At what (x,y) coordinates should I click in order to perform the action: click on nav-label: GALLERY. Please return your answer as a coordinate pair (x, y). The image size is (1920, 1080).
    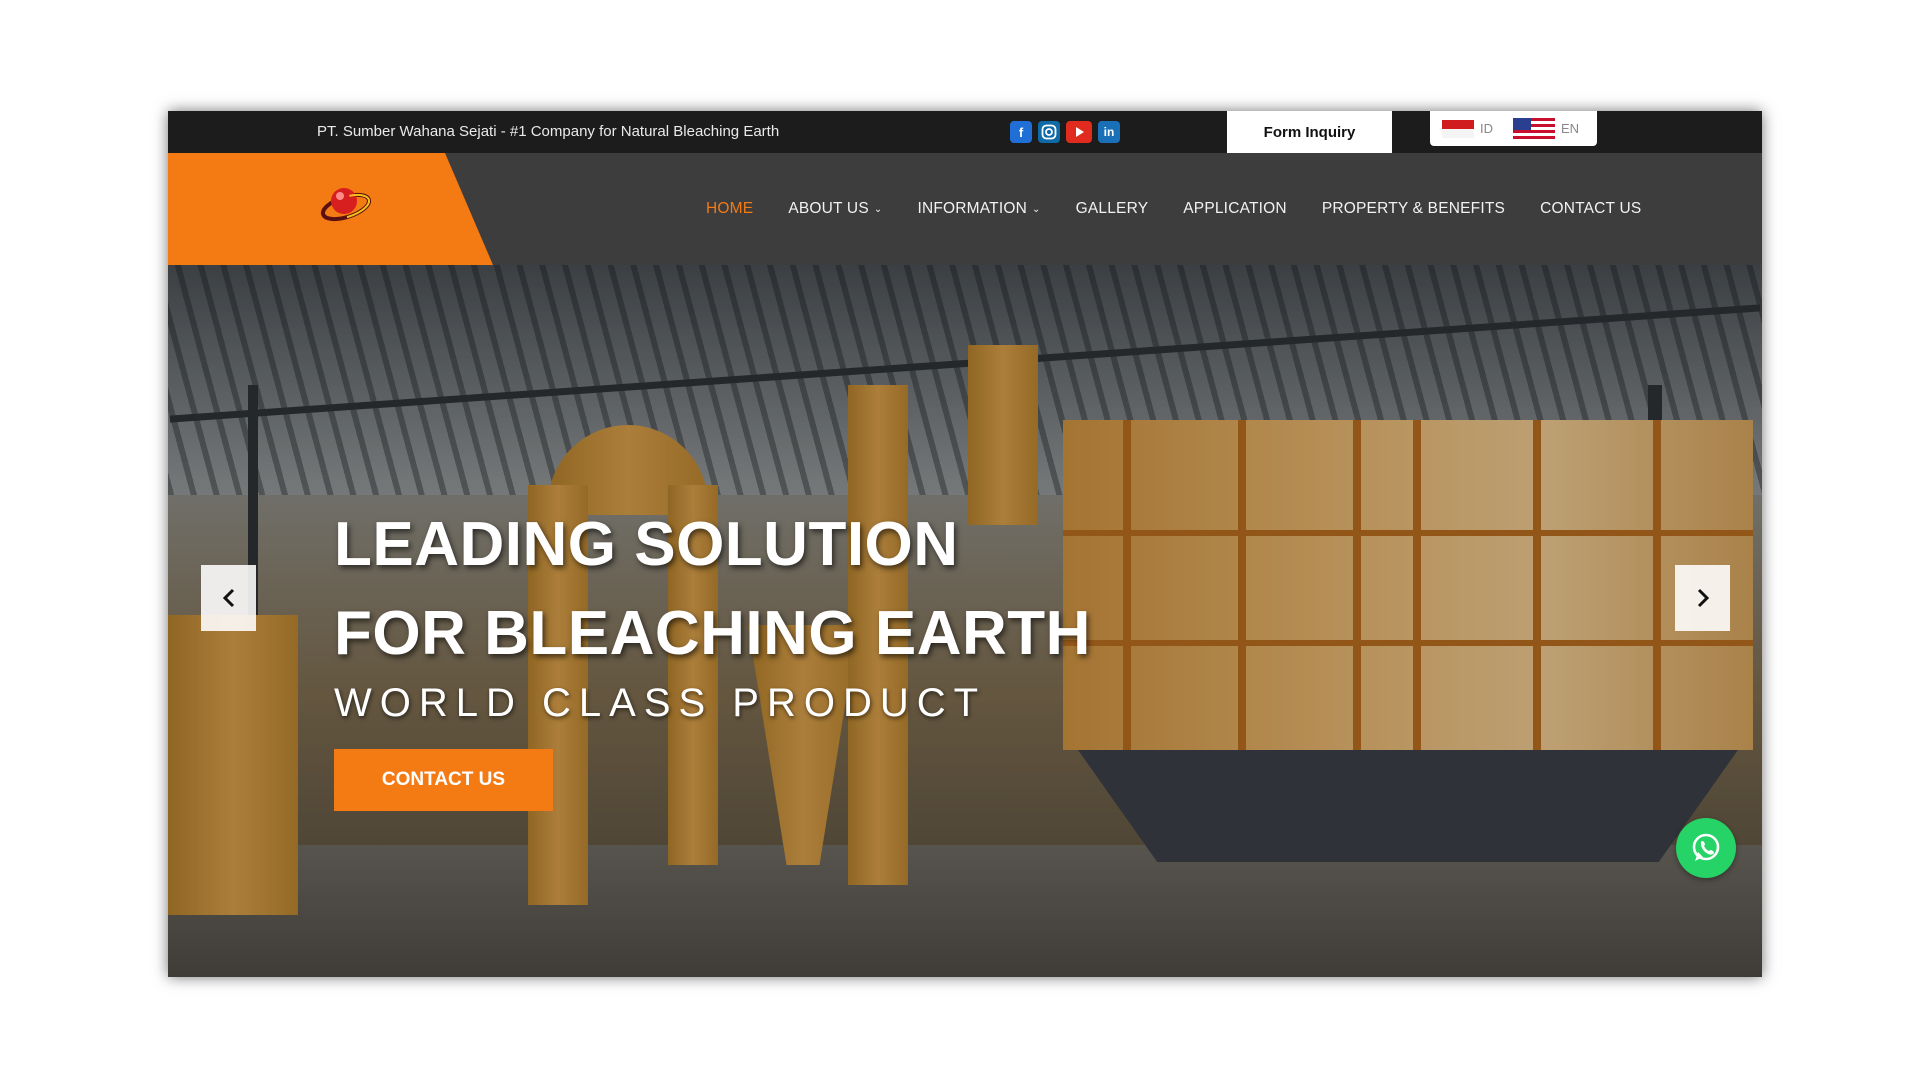
    Looking at the image, I should click on (1112, 208).